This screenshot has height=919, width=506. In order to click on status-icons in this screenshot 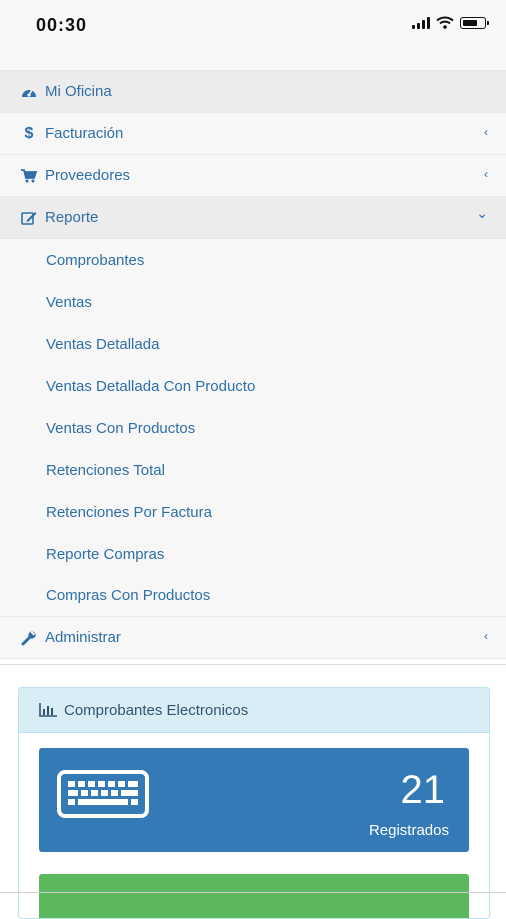, I will do `click(450, 22)`.